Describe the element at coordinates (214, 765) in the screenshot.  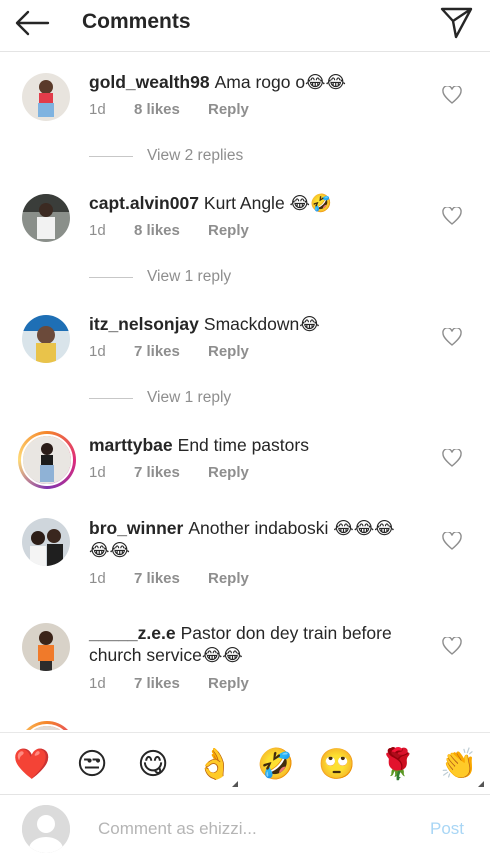
I see `emoji-ok-hand: 👌` at that location.